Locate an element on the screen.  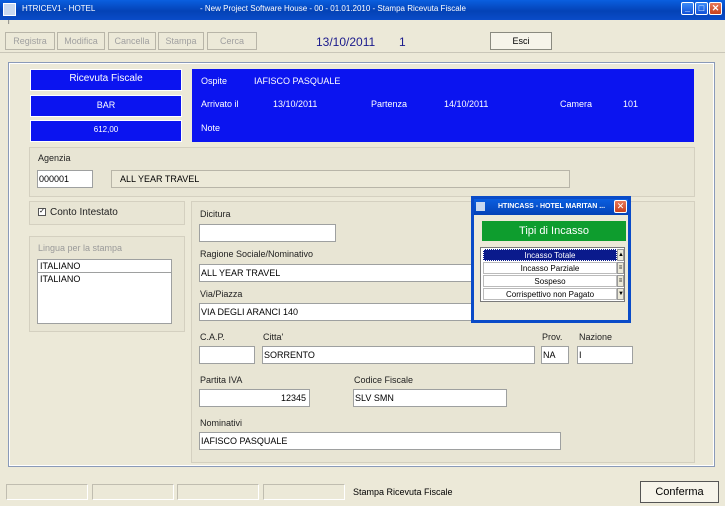
incasso-option-totale: Incasso Totale is located at coordinates (550, 255).